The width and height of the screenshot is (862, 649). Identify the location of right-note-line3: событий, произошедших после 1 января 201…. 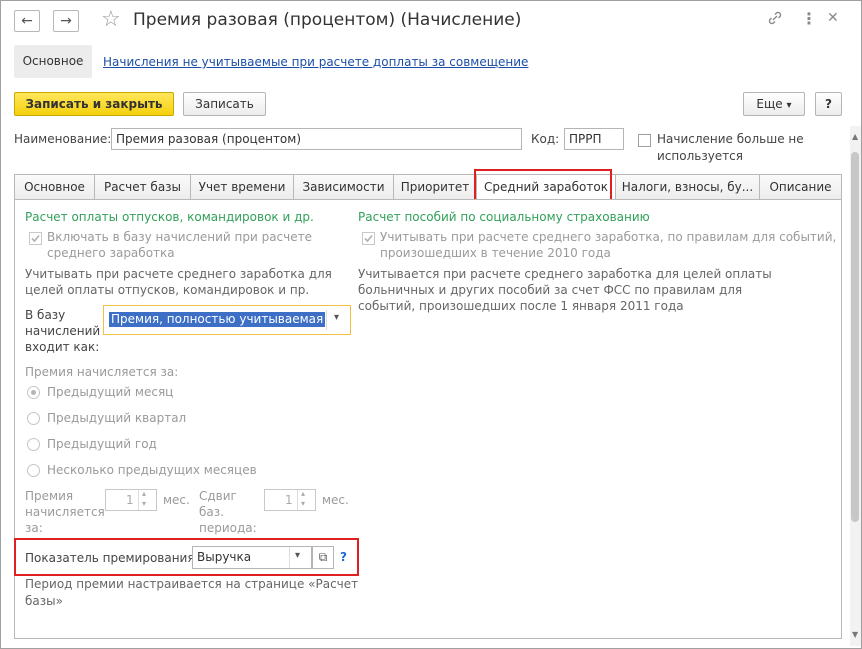
(521, 306).